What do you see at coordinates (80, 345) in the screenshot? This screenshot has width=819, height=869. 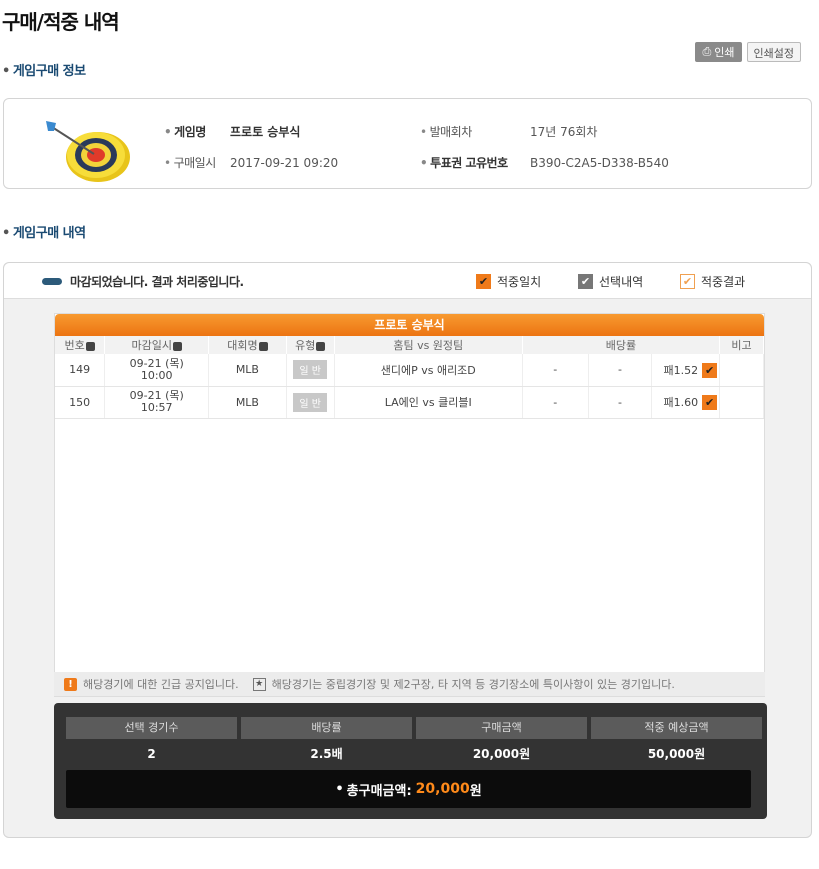 I see `col-no: 번호` at bounding box center [80, 345].